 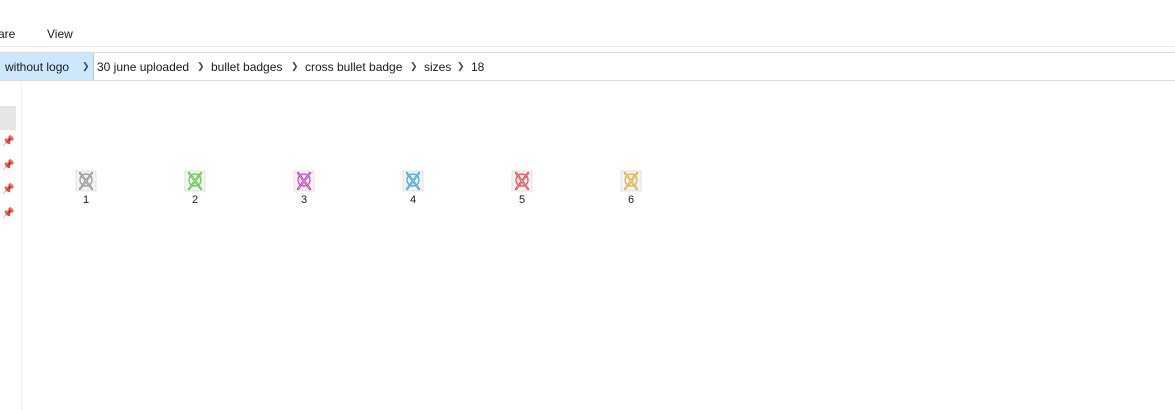 I want to click on tab-share: are, so click(x=7, y=34).